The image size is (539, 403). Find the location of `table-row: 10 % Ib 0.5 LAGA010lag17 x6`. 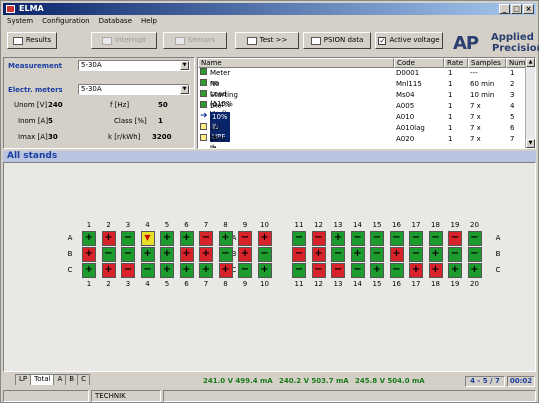

table-row: 10 % Ib 0.5 LAGA010lag17 x6 is located at coordinates (362, 135).